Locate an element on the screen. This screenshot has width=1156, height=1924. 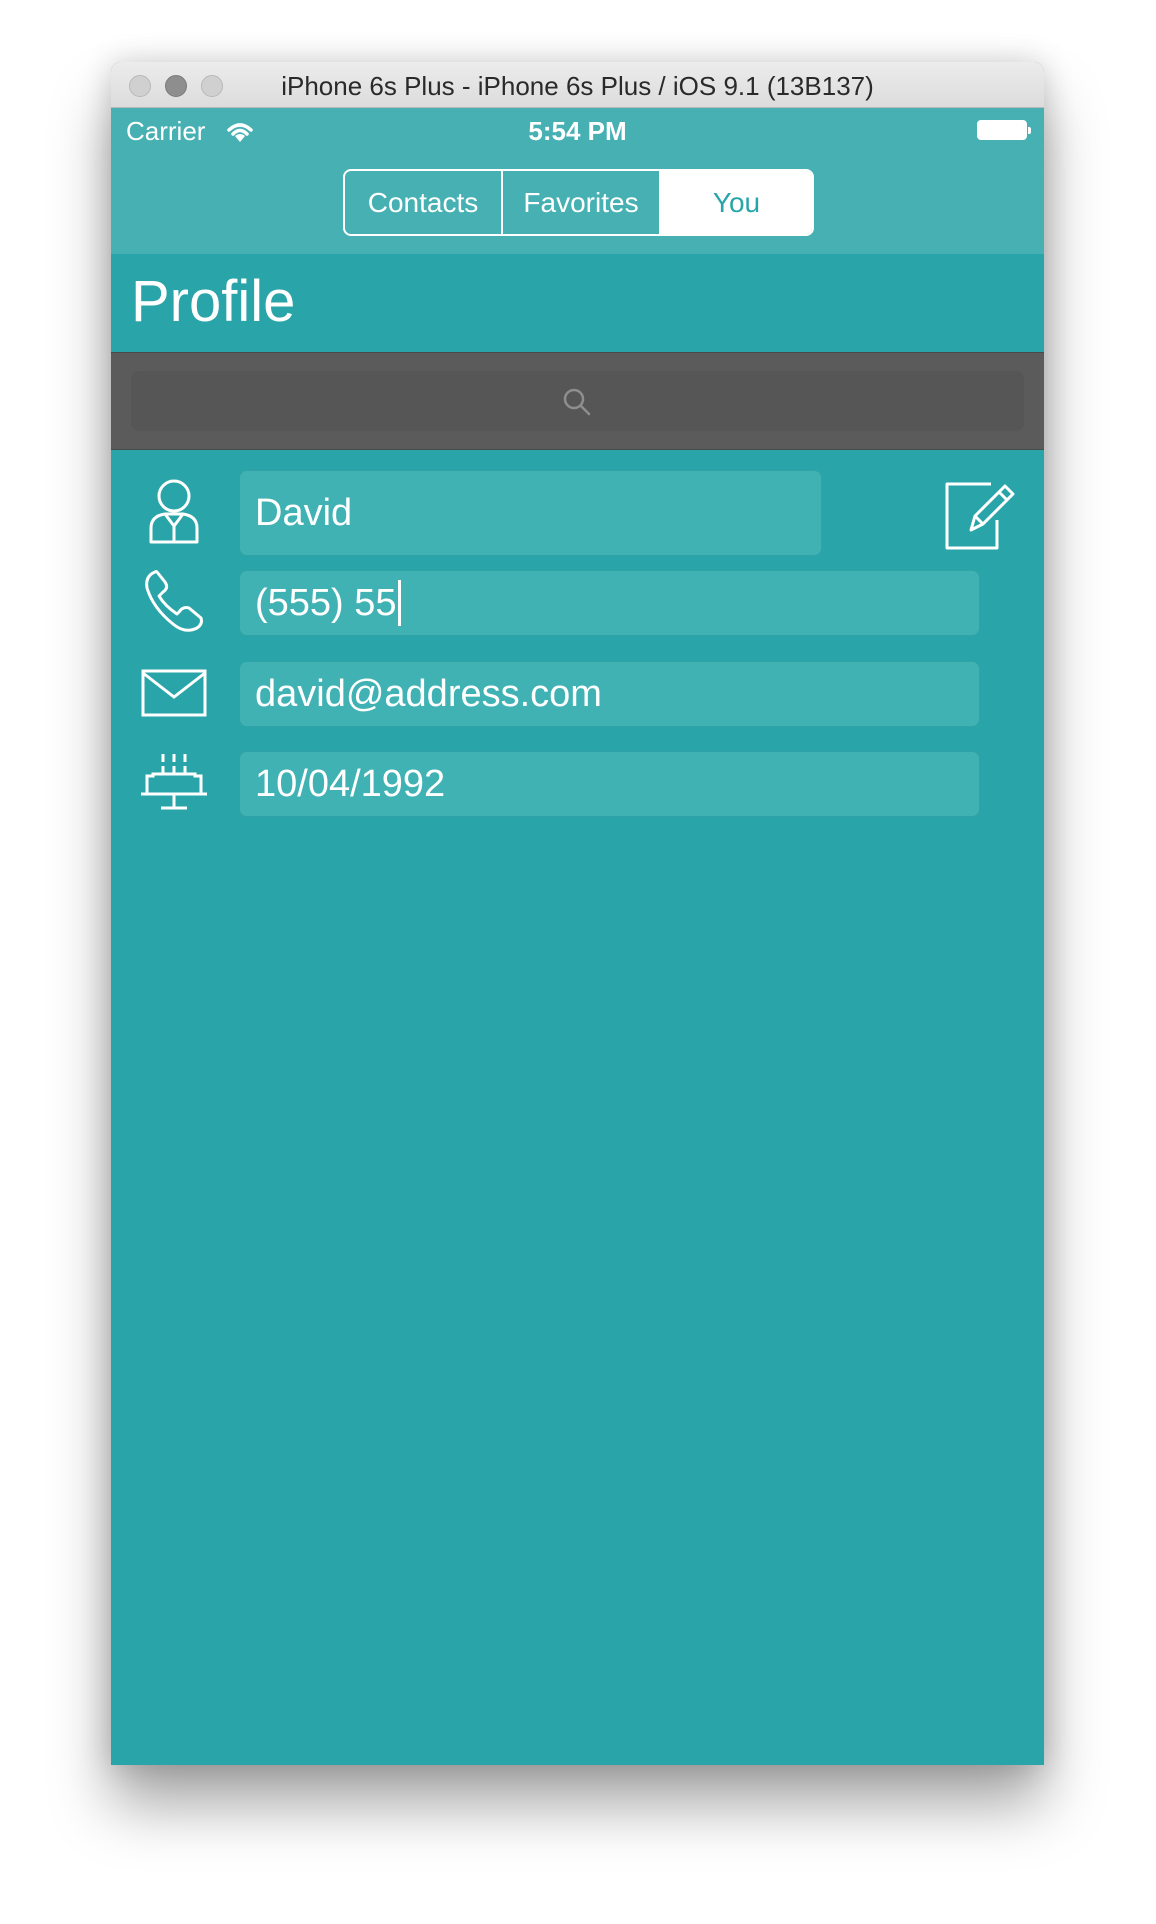
search-input is located at coordinates (577, 401).